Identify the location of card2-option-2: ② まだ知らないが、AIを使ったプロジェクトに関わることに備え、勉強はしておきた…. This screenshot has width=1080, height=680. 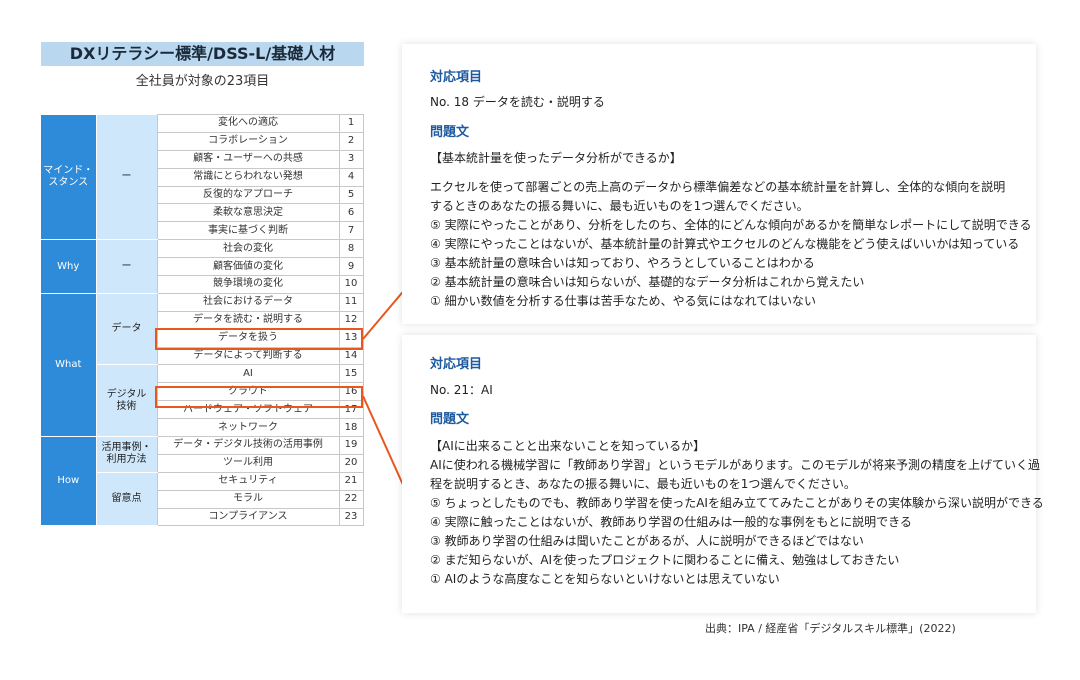
(665, 560).